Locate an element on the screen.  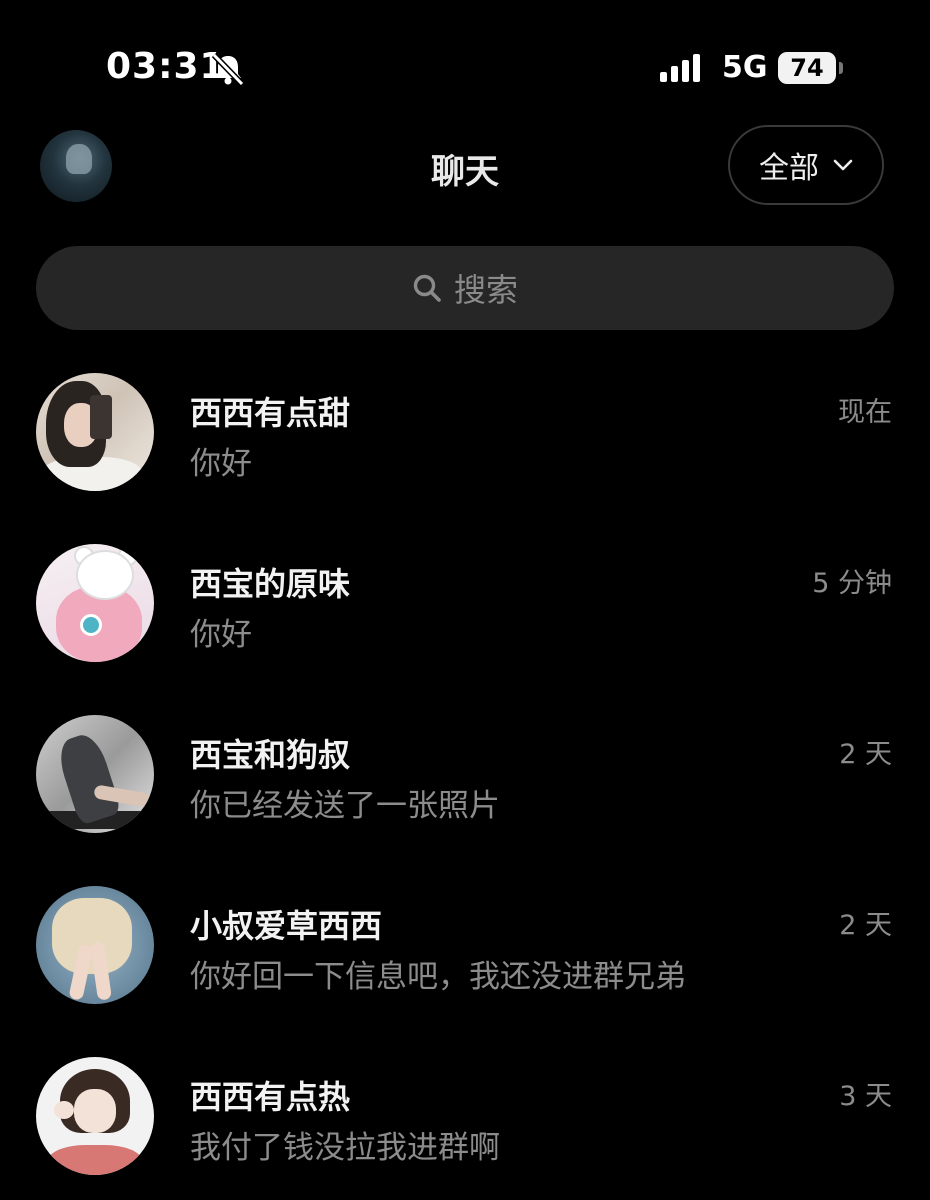
chat-preview: 我付了钱没拉我进群啊 is located at coordinates (345, 1148).